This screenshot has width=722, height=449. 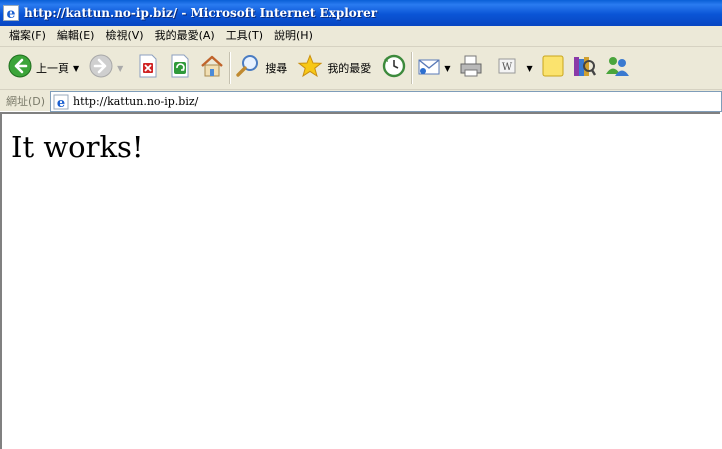 I want to click on svg-text: W, so click(x=507, y=67).